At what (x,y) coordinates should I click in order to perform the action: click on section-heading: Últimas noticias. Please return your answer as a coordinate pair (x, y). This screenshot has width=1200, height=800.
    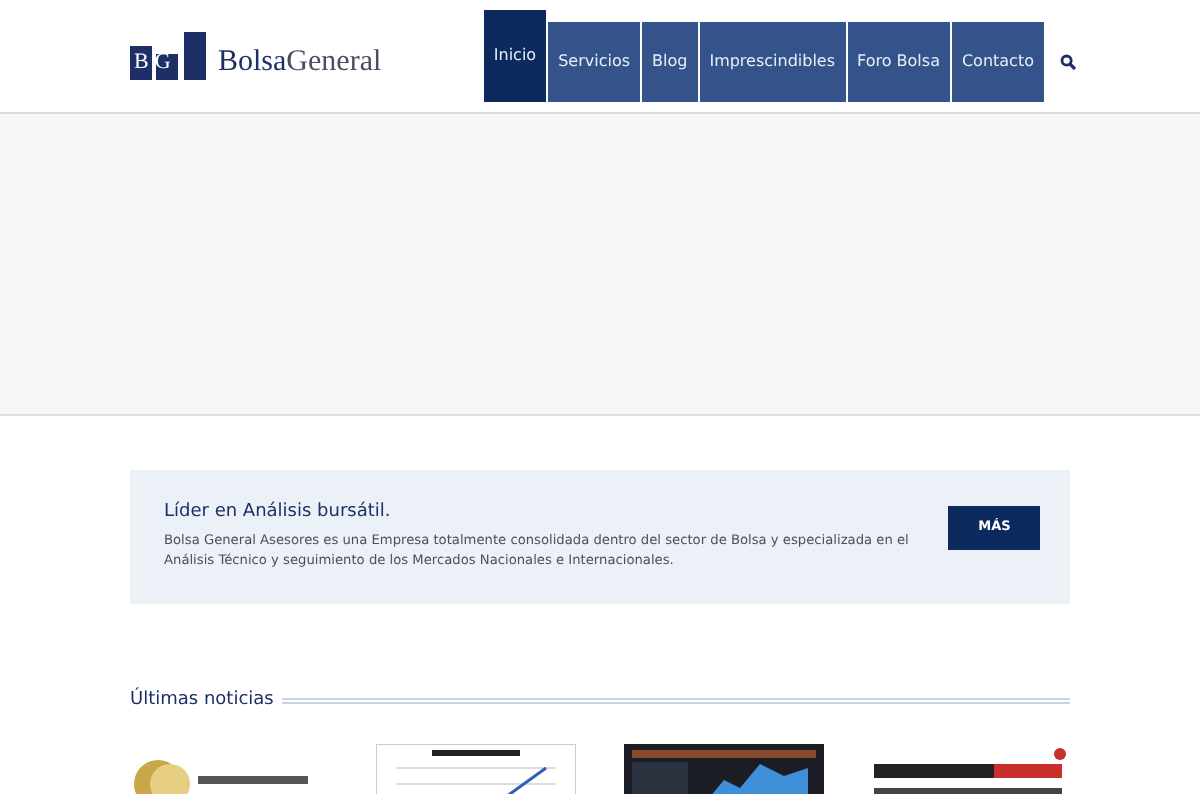
    Looking at the image, I should click on (202, 701).